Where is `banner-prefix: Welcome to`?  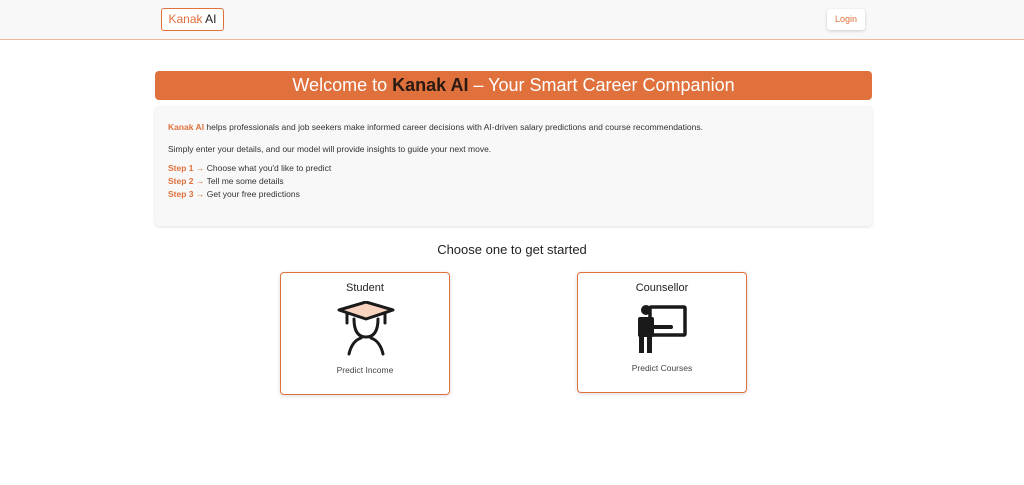 banner-prefix: Welcome to is located at coordinates (342, 85).